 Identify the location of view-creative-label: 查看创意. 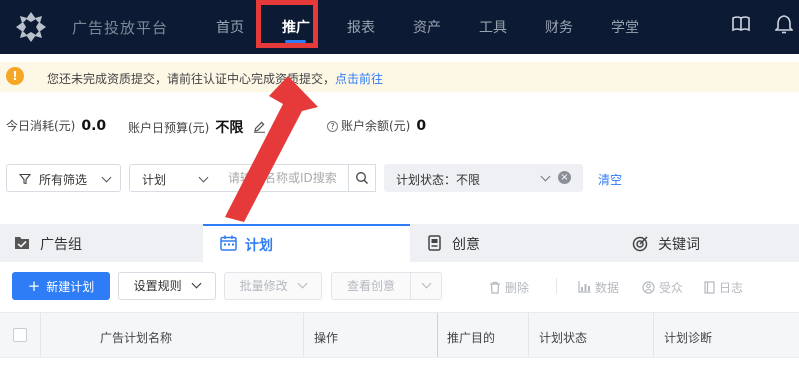
(370, 286).